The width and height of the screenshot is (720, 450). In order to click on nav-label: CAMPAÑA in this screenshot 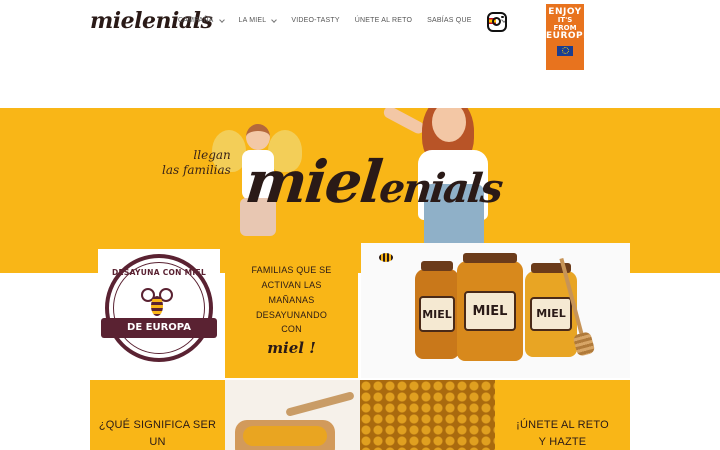, I will do `click(196, 20)`.